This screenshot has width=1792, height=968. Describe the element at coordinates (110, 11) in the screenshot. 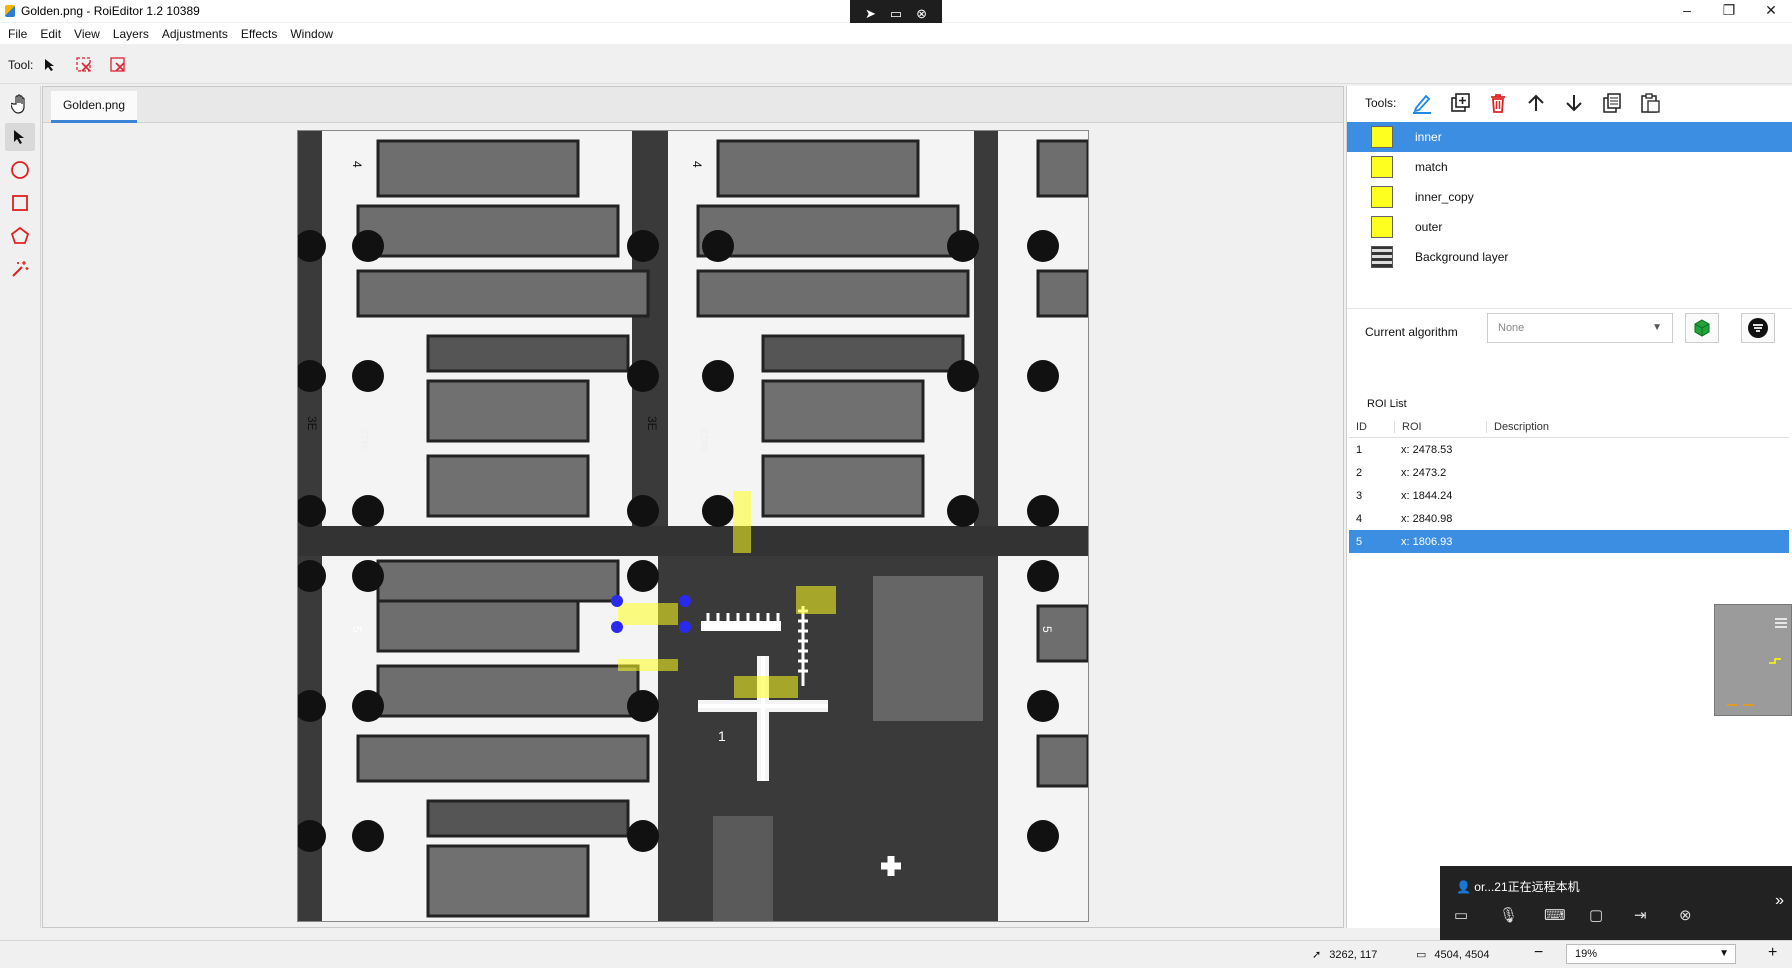

I see `window-title: Golden.png - RoiEditor 1.2 10389` at that location.